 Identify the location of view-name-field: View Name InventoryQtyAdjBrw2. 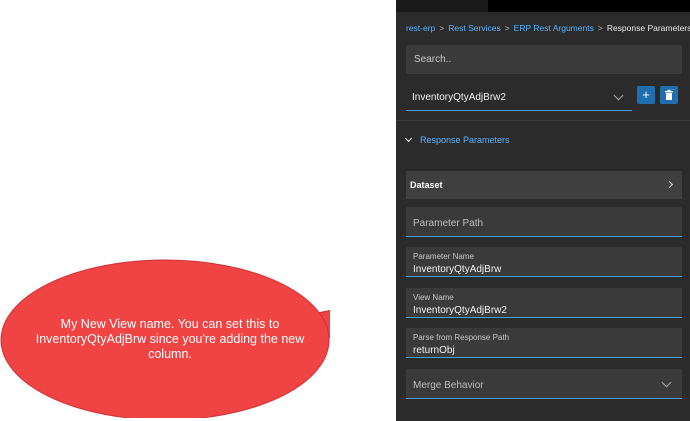
(544, 303).